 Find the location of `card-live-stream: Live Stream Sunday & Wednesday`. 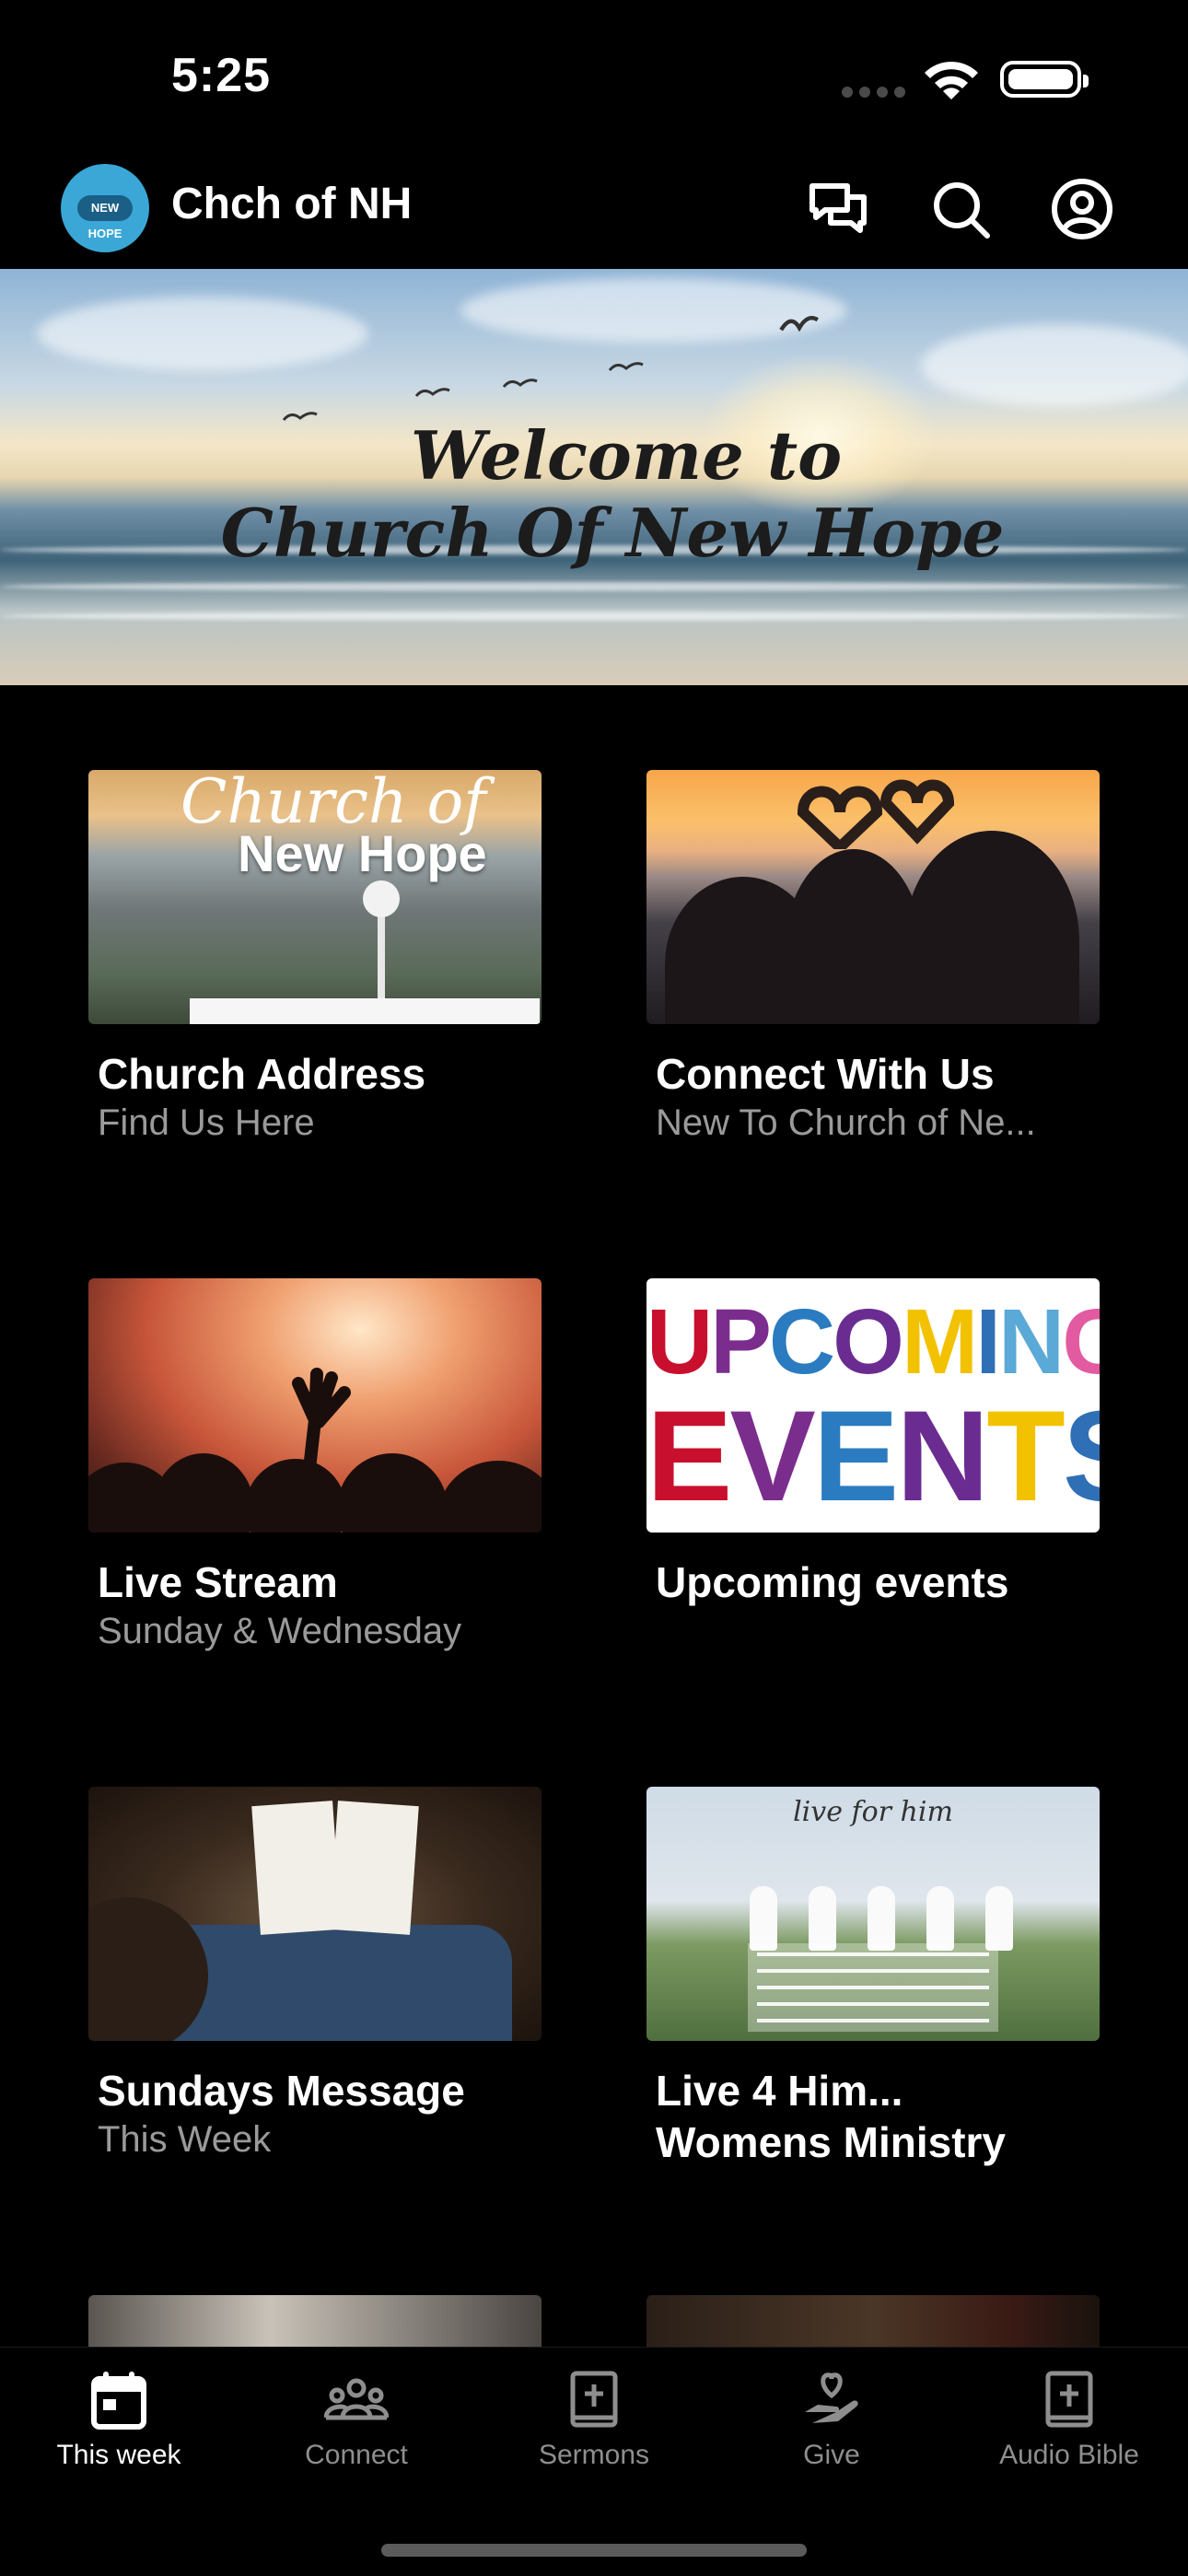

card-live-stream: Live Stream Sunday & Wednesday is located at coordinates (315, 1466).